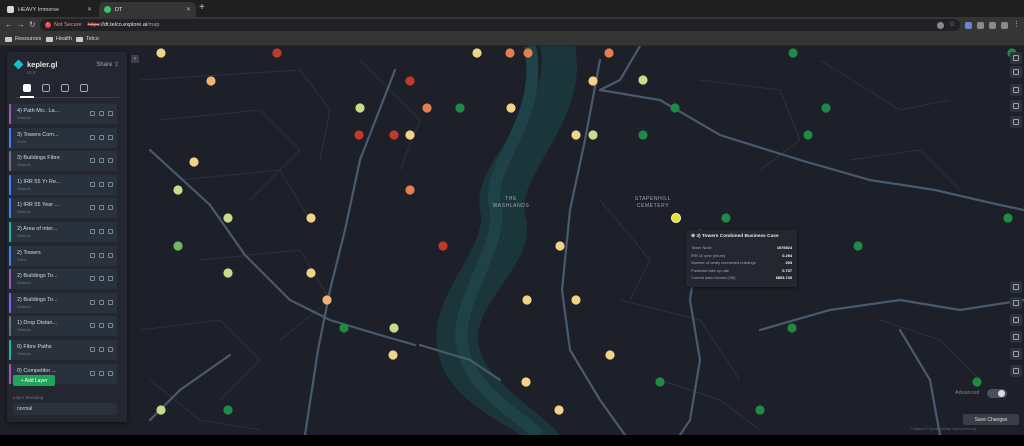 The height and width of the screenshot is (446, 1024). I want to click on puzzle-icon, so click(992, 25).